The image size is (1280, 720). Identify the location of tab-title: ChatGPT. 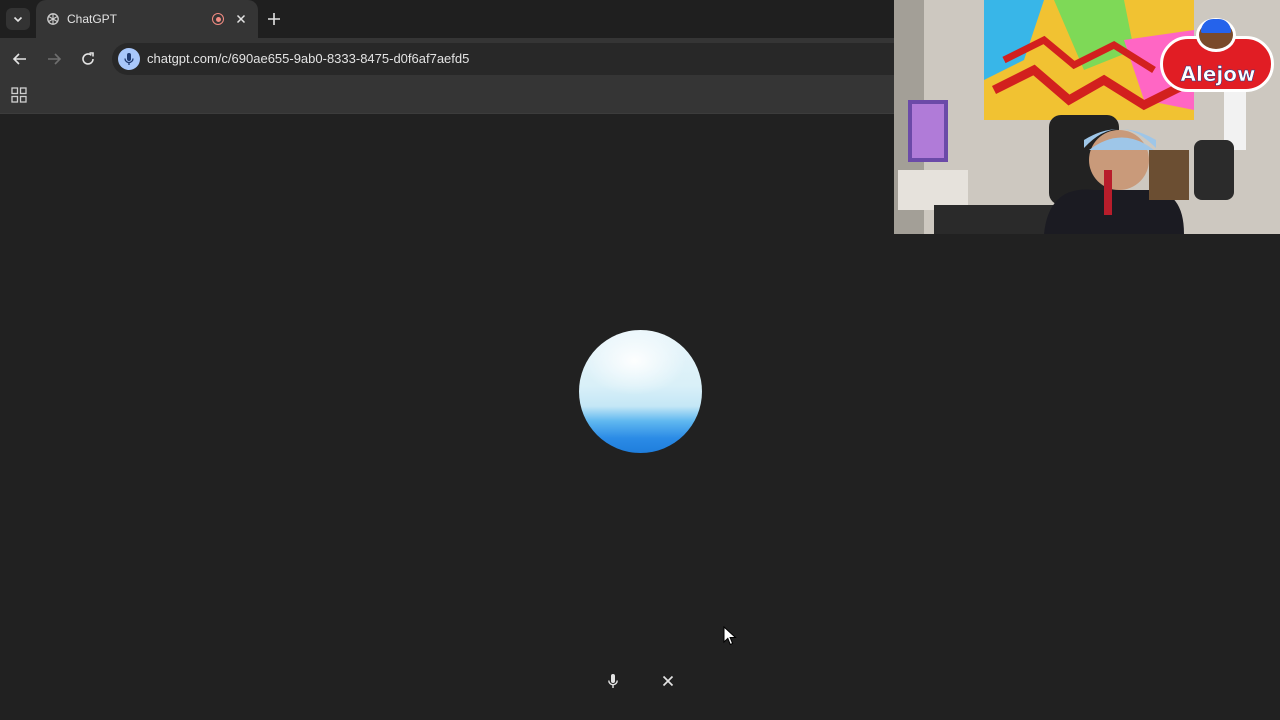
(92, 19).